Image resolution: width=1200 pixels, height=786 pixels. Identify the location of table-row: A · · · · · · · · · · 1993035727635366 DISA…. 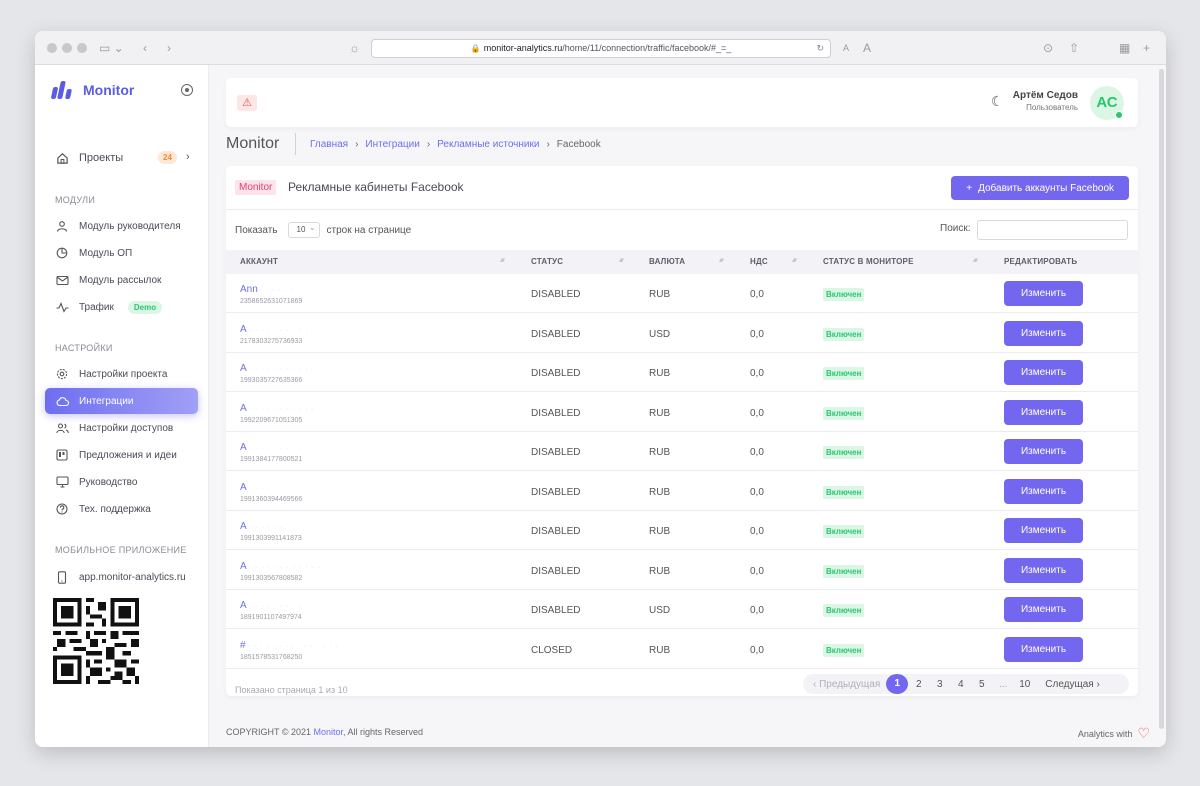
(682, 372).